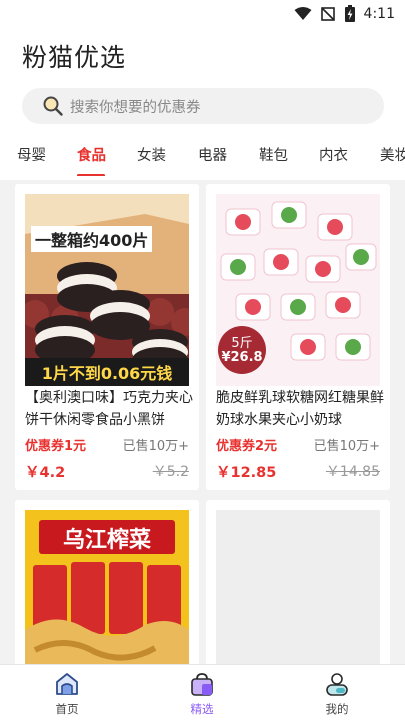  What do you see at coordinates (392, 154) in the screenshot?
I see `tab-meizhuang: 美妆` at bounding box center [392, 154].